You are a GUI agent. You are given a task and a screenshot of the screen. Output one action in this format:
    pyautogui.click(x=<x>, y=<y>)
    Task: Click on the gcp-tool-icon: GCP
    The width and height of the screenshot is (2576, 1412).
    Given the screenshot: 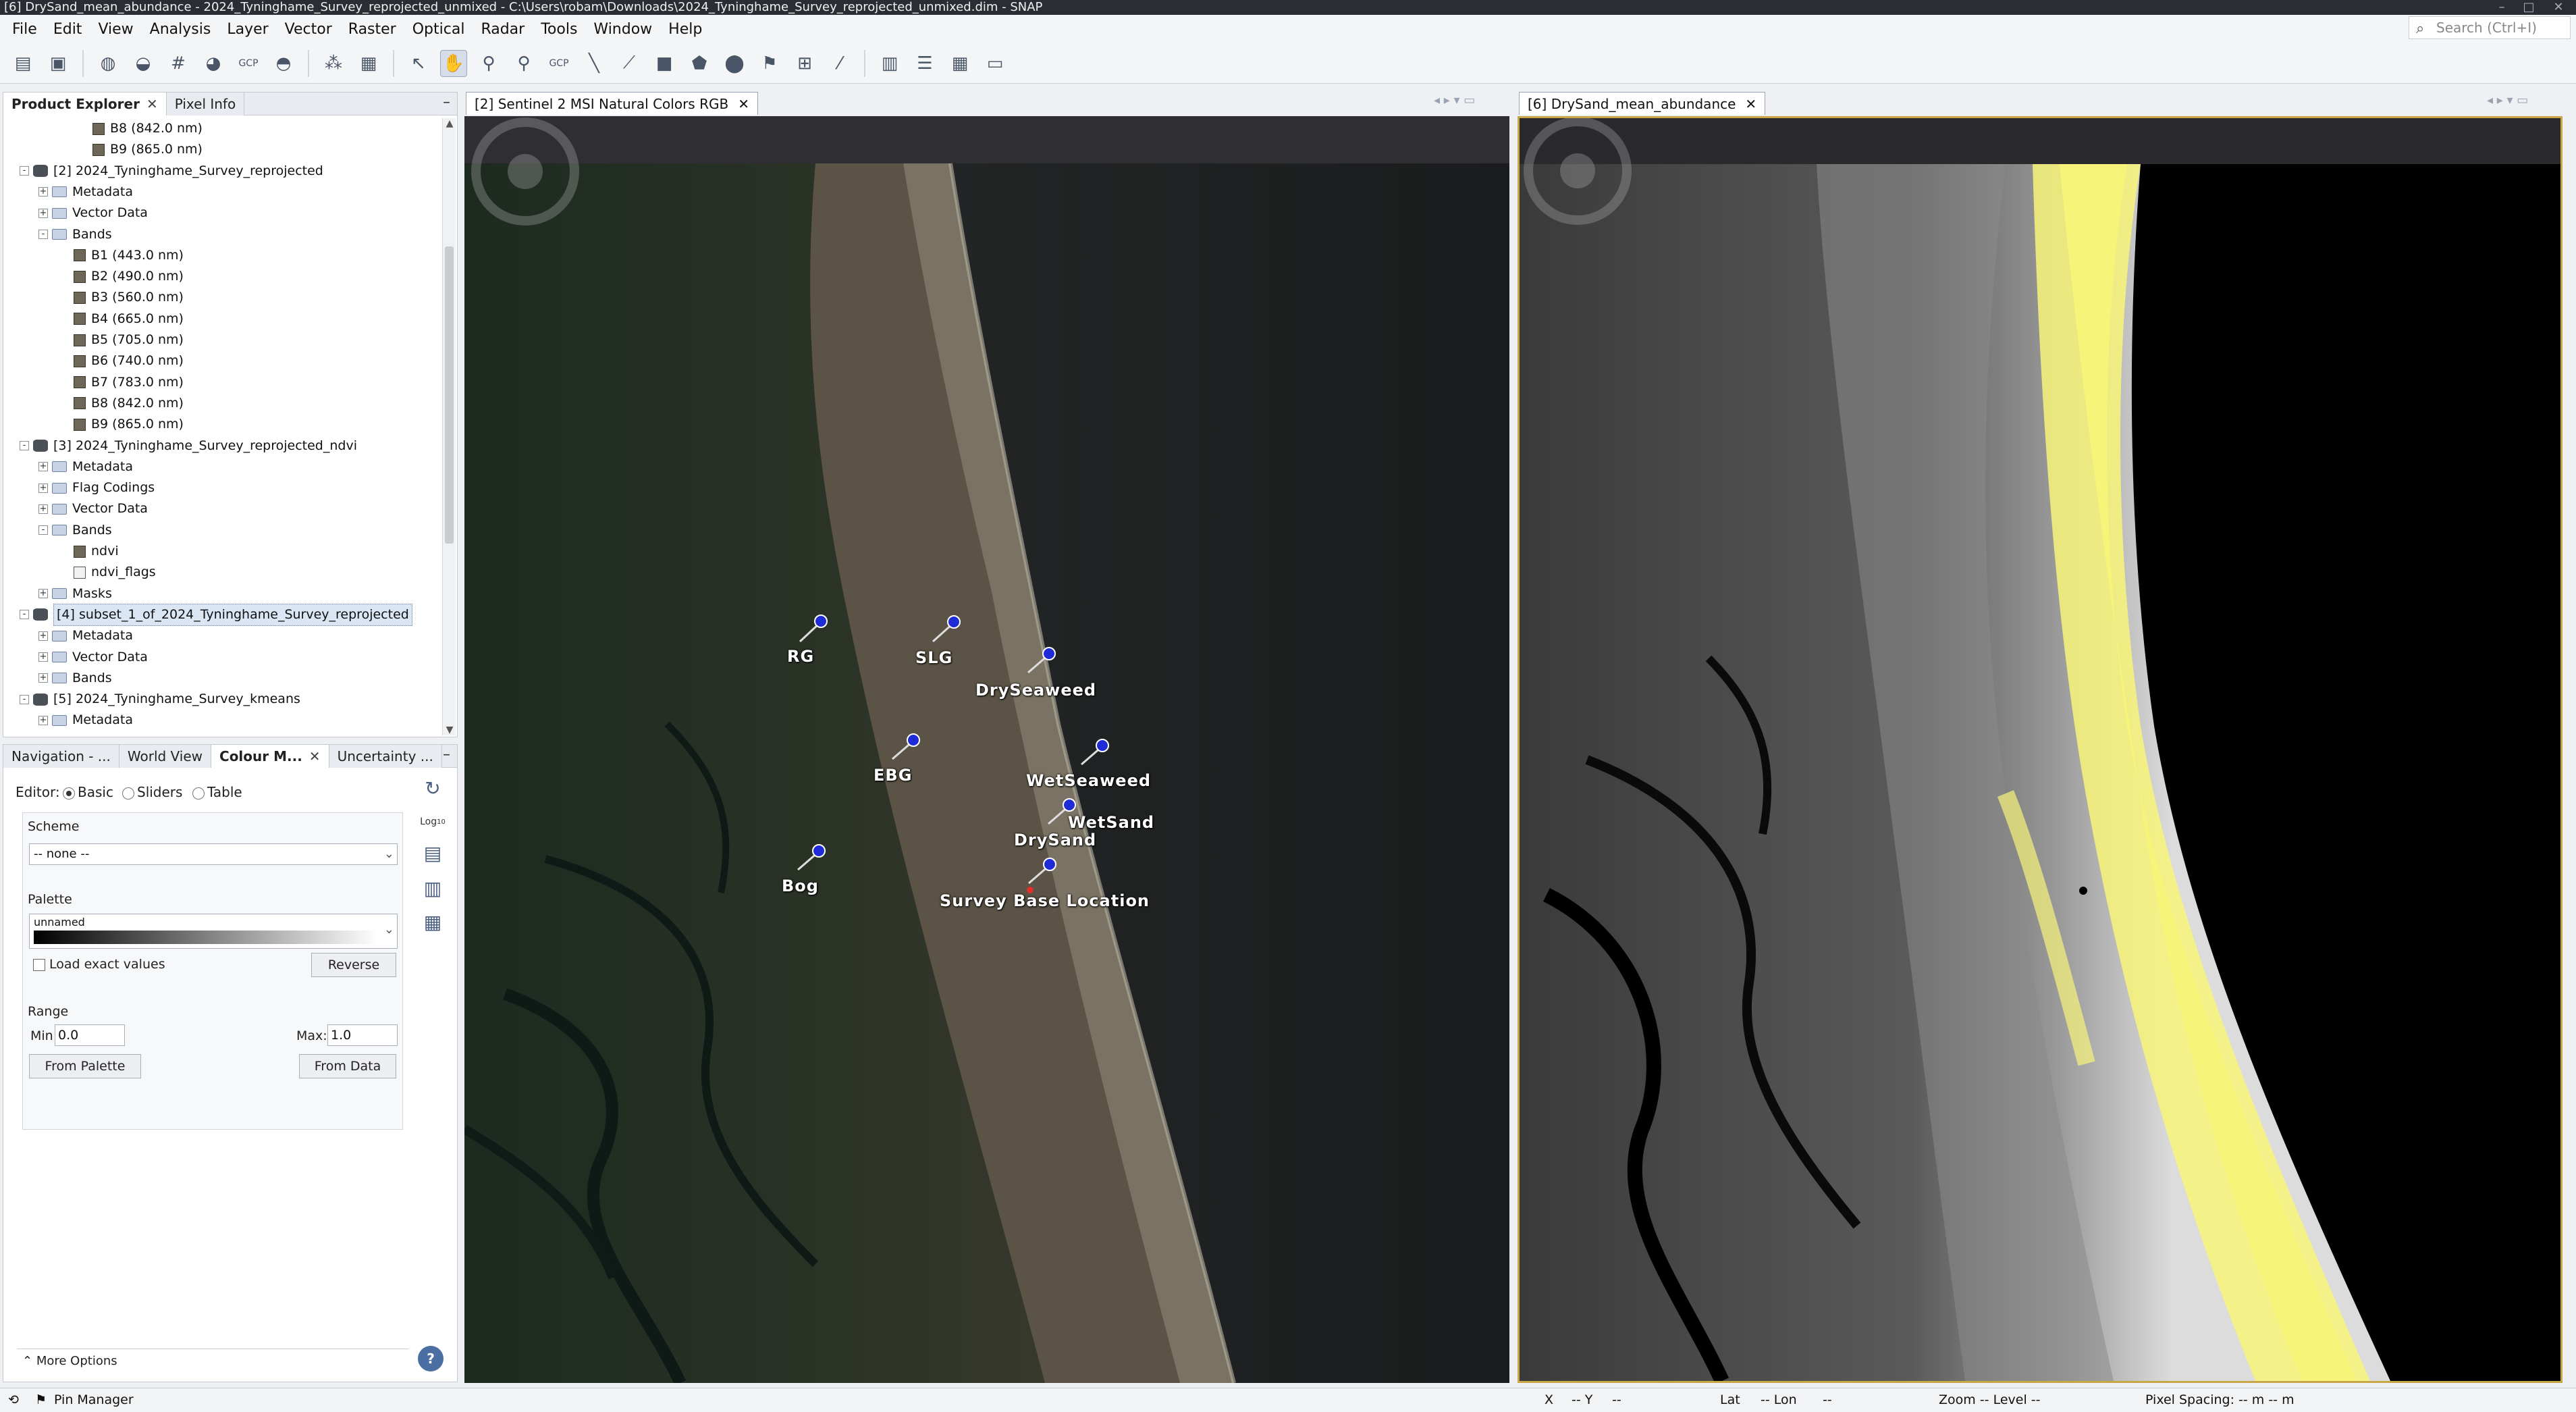 What is the action you would take?
    pyautogui.click(x=558, y=63)
    